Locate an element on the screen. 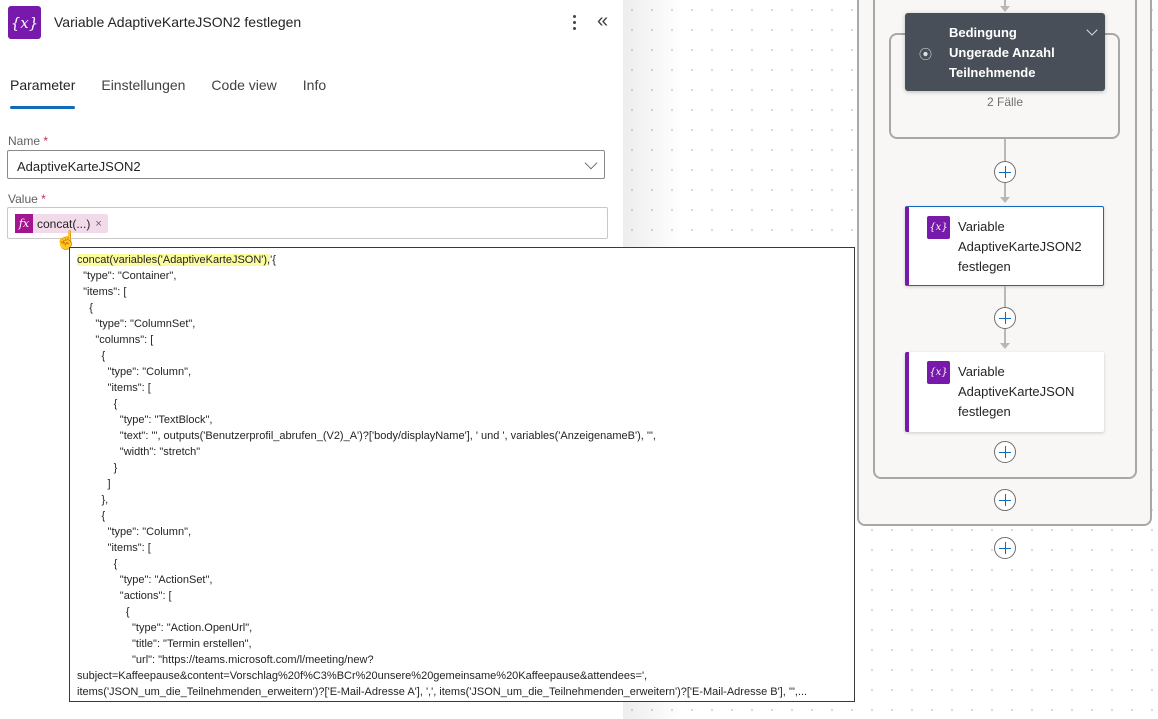 The height and width of the screenshot is (719, 1158). condition-icon: ⦿ is located at coordinates (926, 54).